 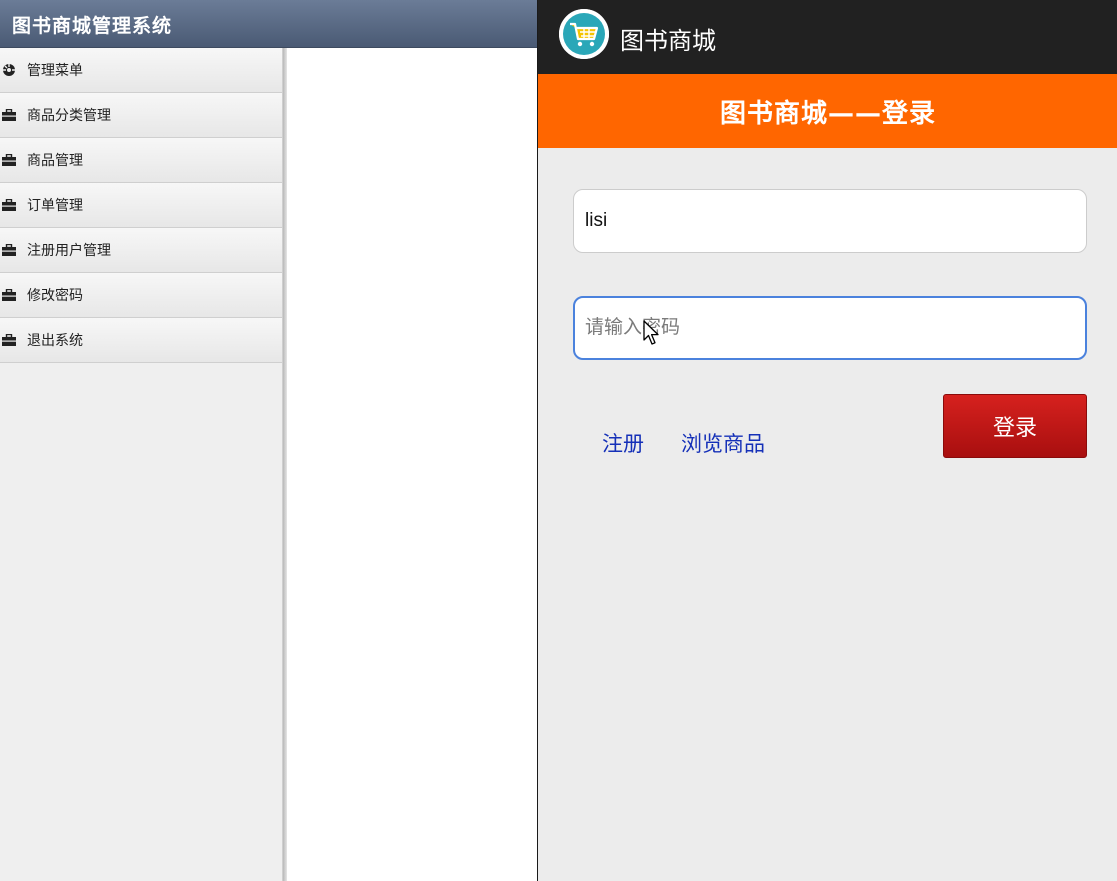 What do you see at coordinates (830, 328) in the screenshot?
I see `password-input` at bounding box center [830, 328].